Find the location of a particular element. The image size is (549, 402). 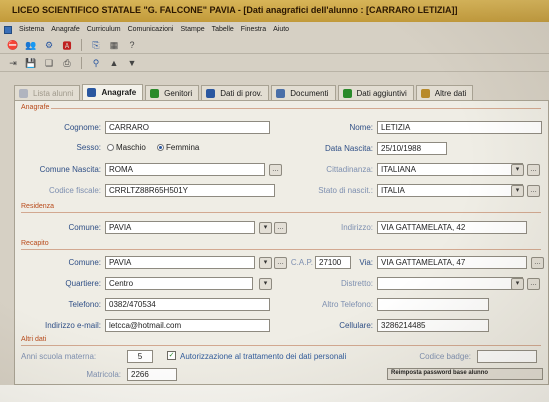

tab-lista-alunni: Lista alunni is located at coordinates (47, 93).